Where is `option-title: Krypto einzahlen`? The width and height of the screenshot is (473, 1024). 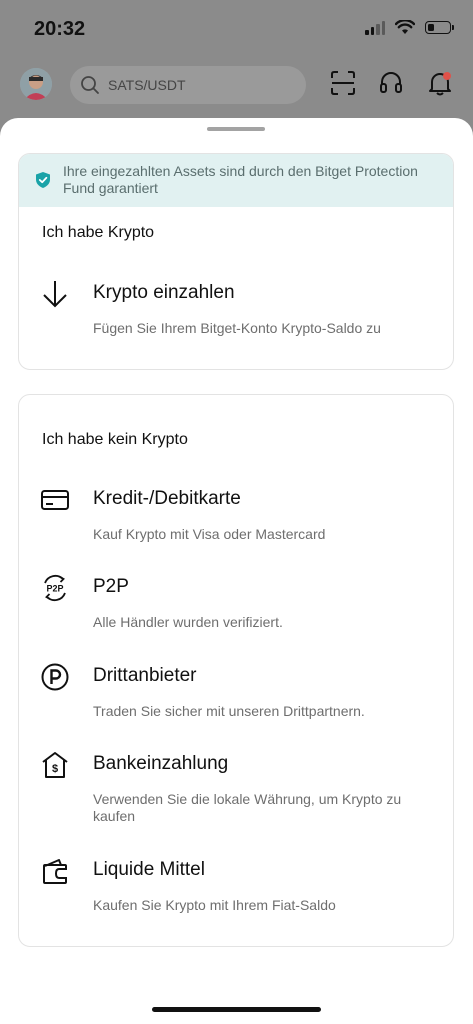
option-title: Krypto einzahlen is located at coordinates (164, 292).